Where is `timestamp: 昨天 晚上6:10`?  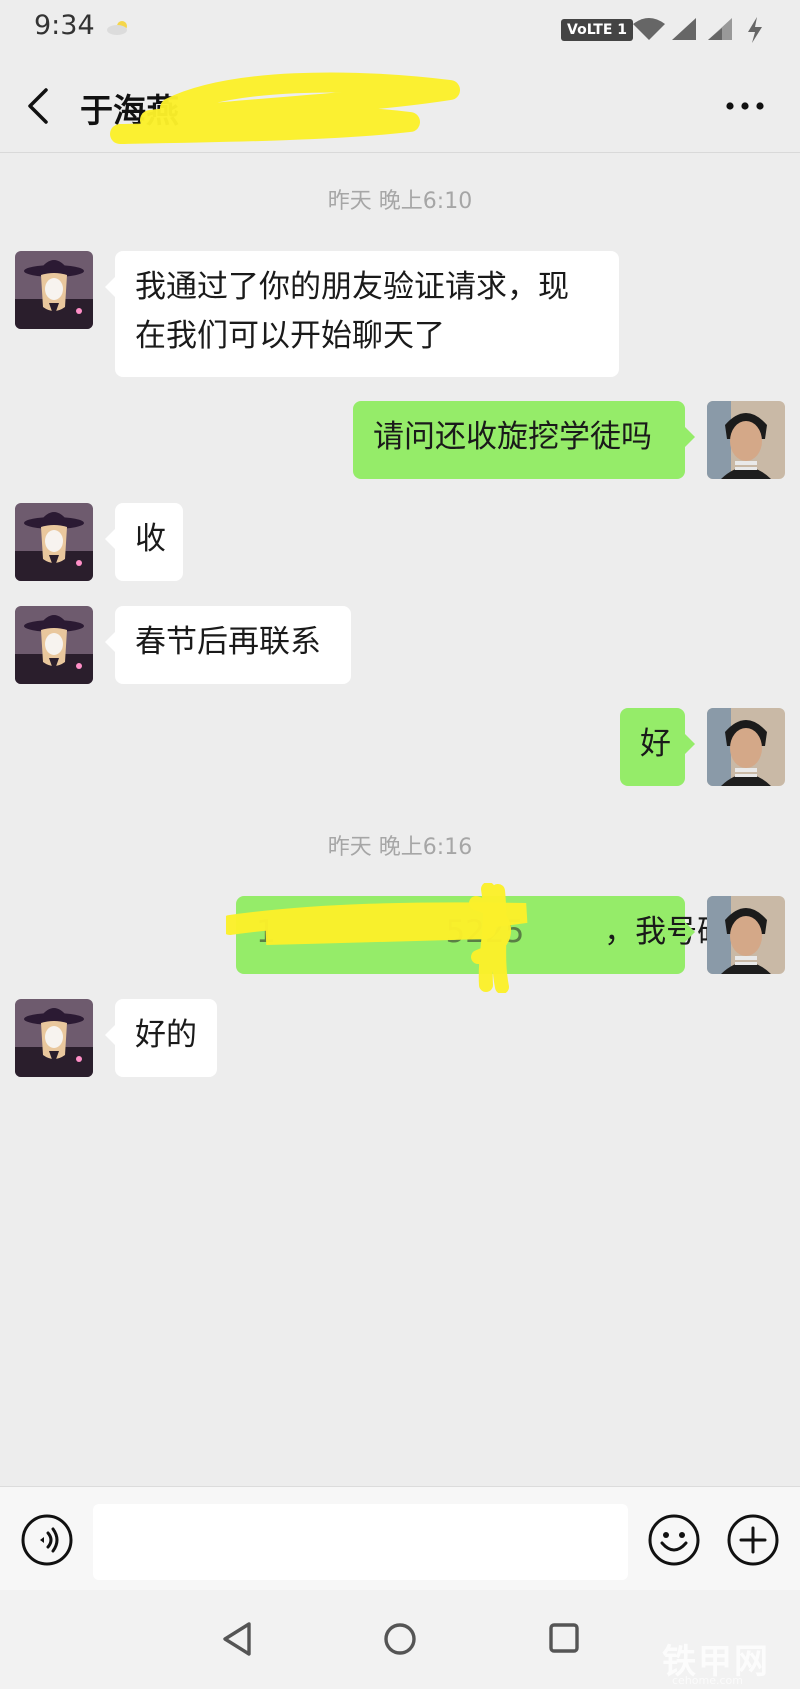 timestamp: 昨天 晚上6:10 is located at coordinates (400, 201).